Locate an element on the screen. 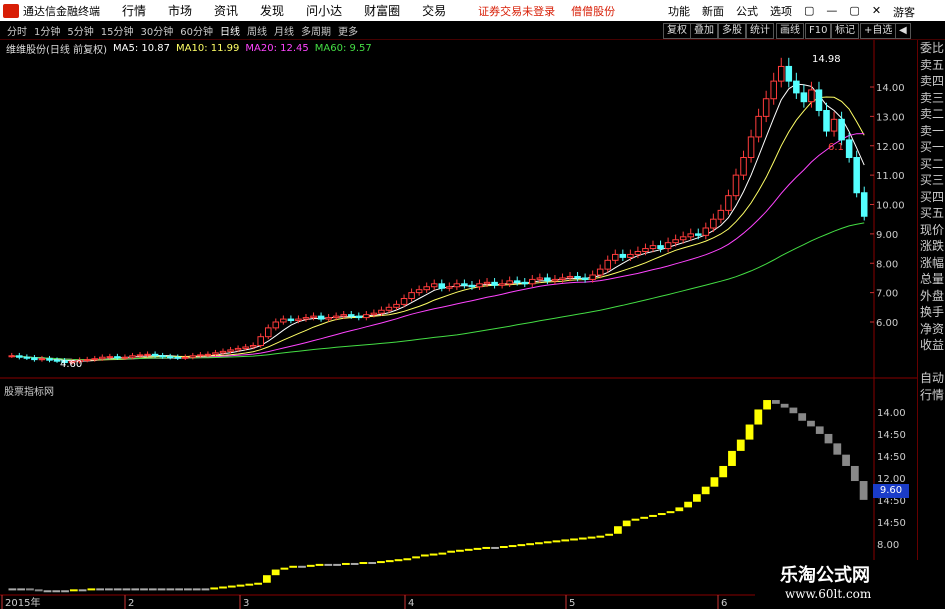 Image resolution: width=945 pixels, height=609 pixels. multi-stock-button: 多股 is located at coordinates (732, 31).